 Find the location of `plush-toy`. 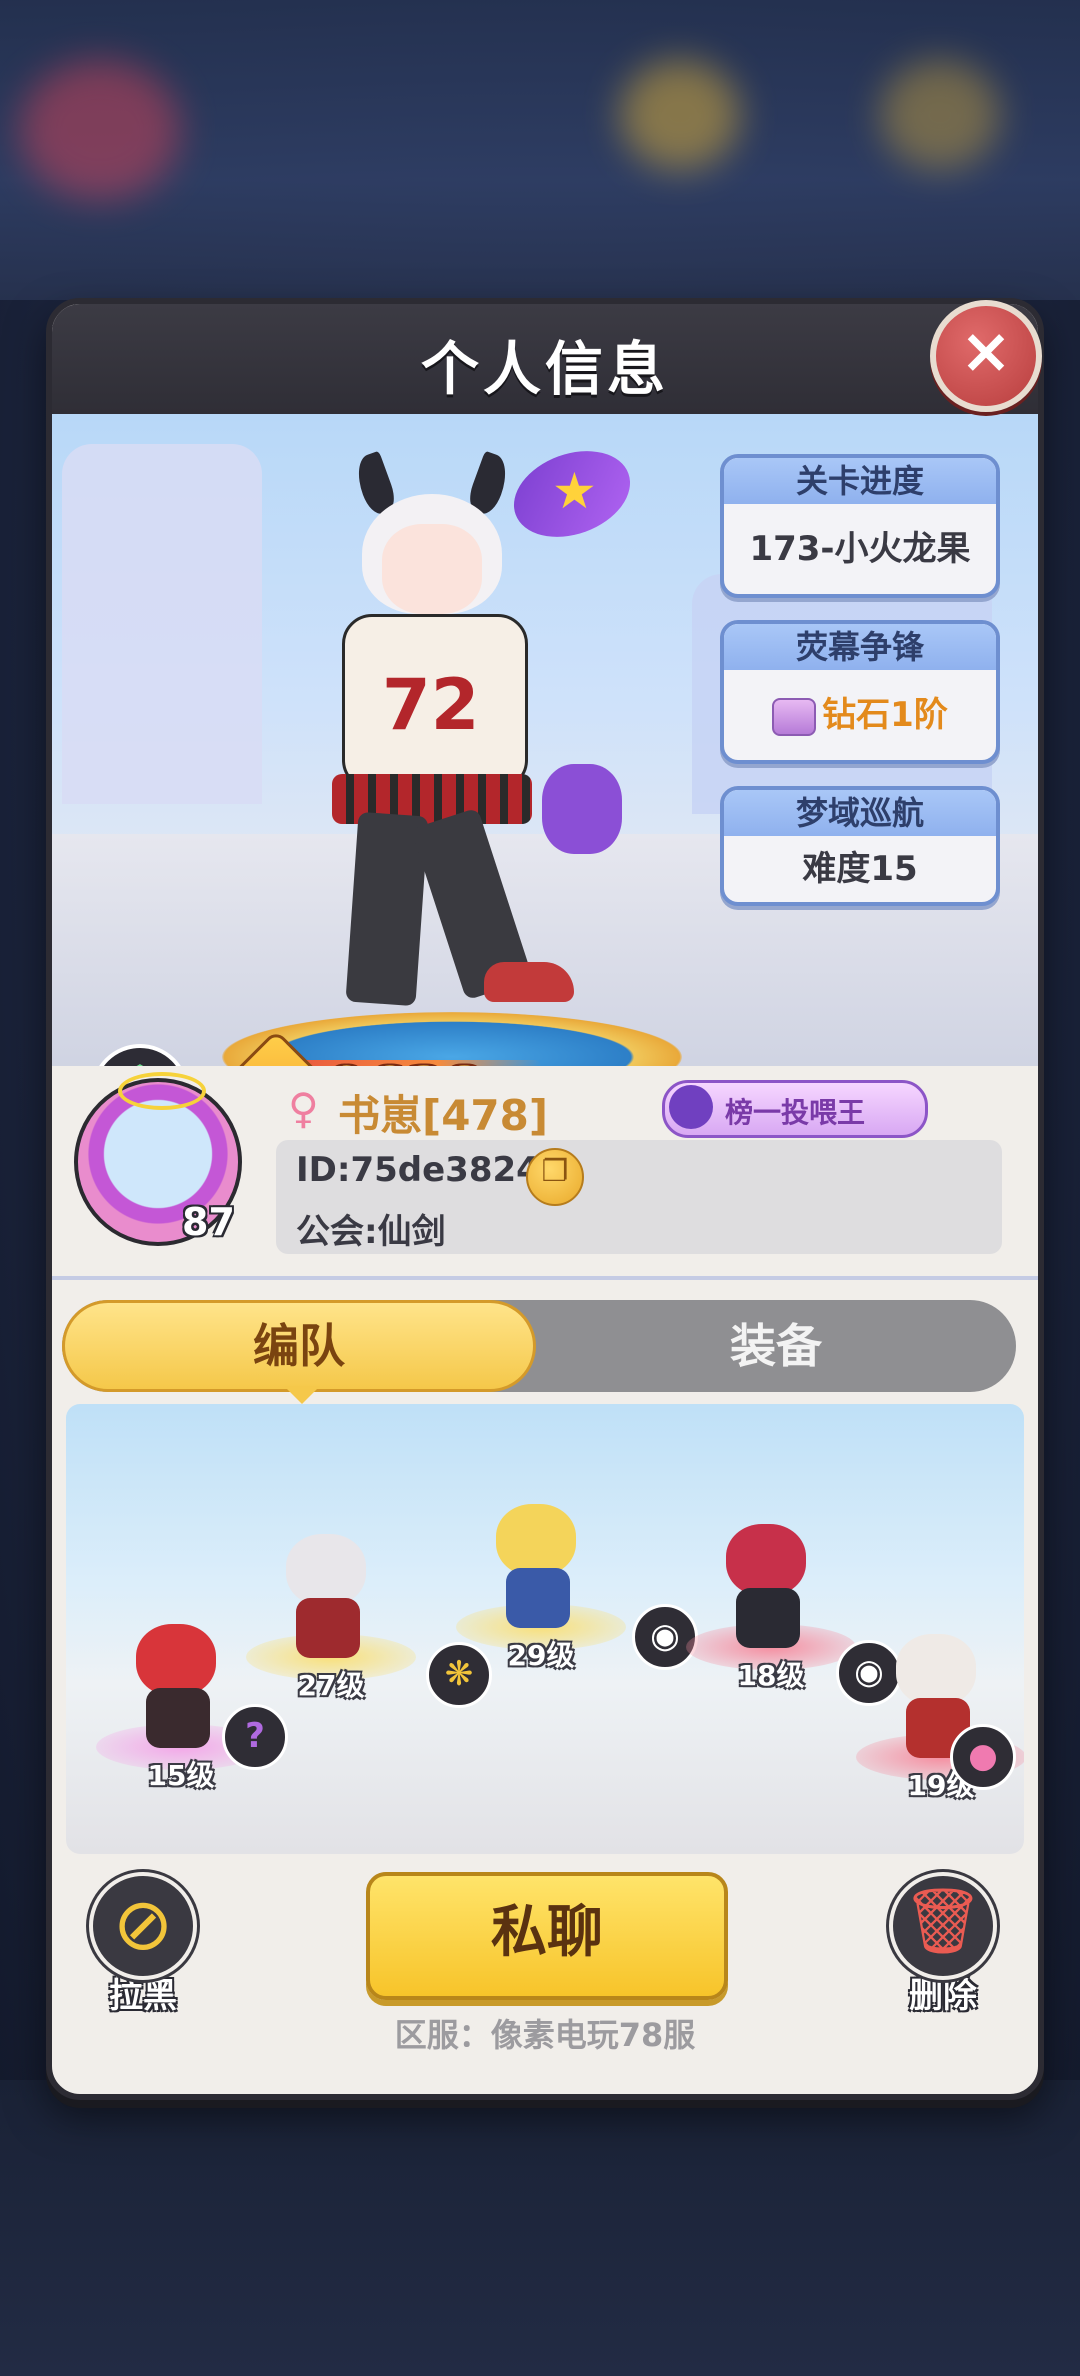

plush-toy is located at coordinates (582, 809).